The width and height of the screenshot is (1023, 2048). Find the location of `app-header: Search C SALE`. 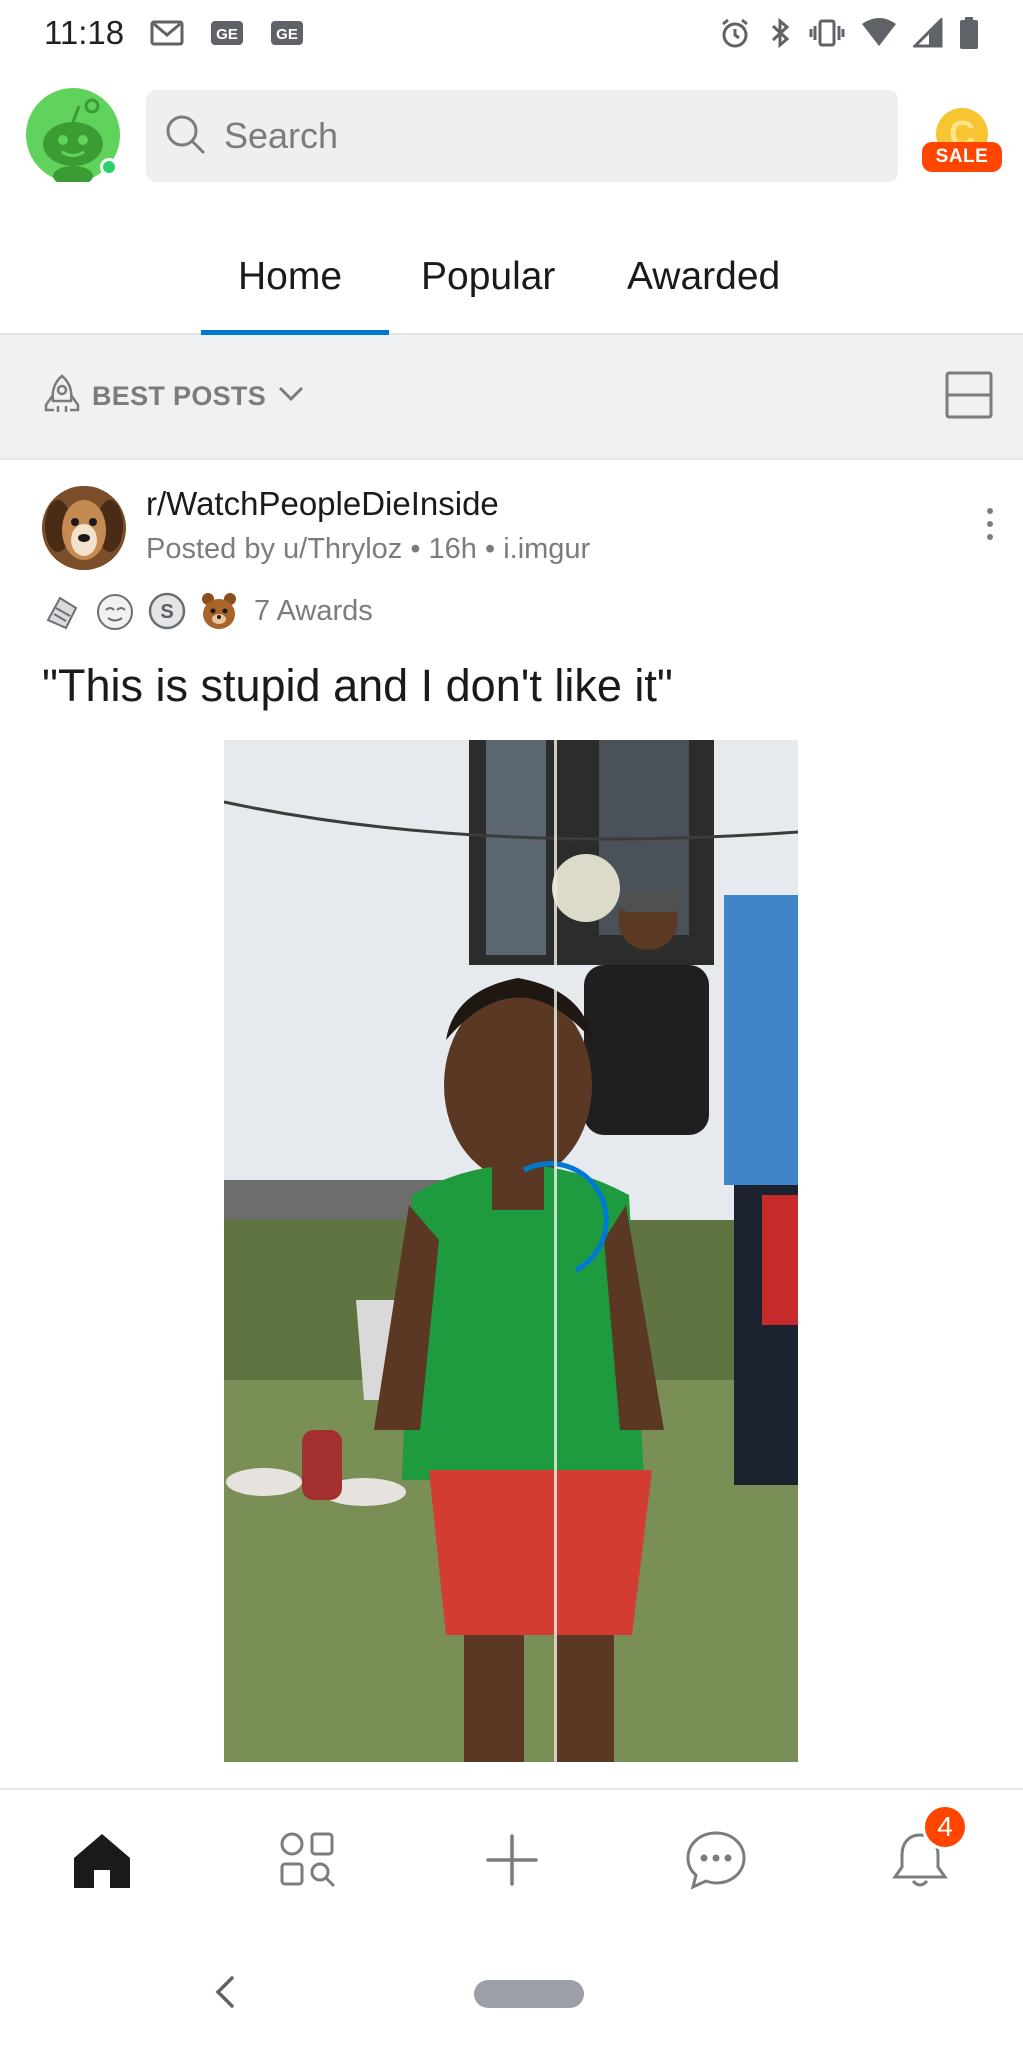

app-header: Search C SALE is located at coordinates (511, 137).